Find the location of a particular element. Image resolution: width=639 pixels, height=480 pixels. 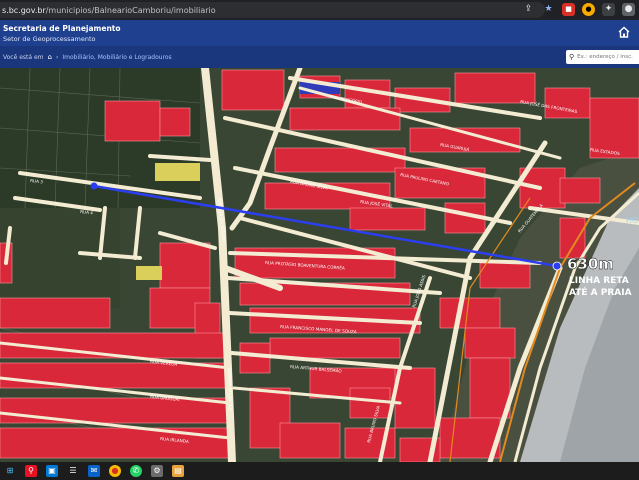

share-icon: ⇪ is located at coordinates (528, 9).